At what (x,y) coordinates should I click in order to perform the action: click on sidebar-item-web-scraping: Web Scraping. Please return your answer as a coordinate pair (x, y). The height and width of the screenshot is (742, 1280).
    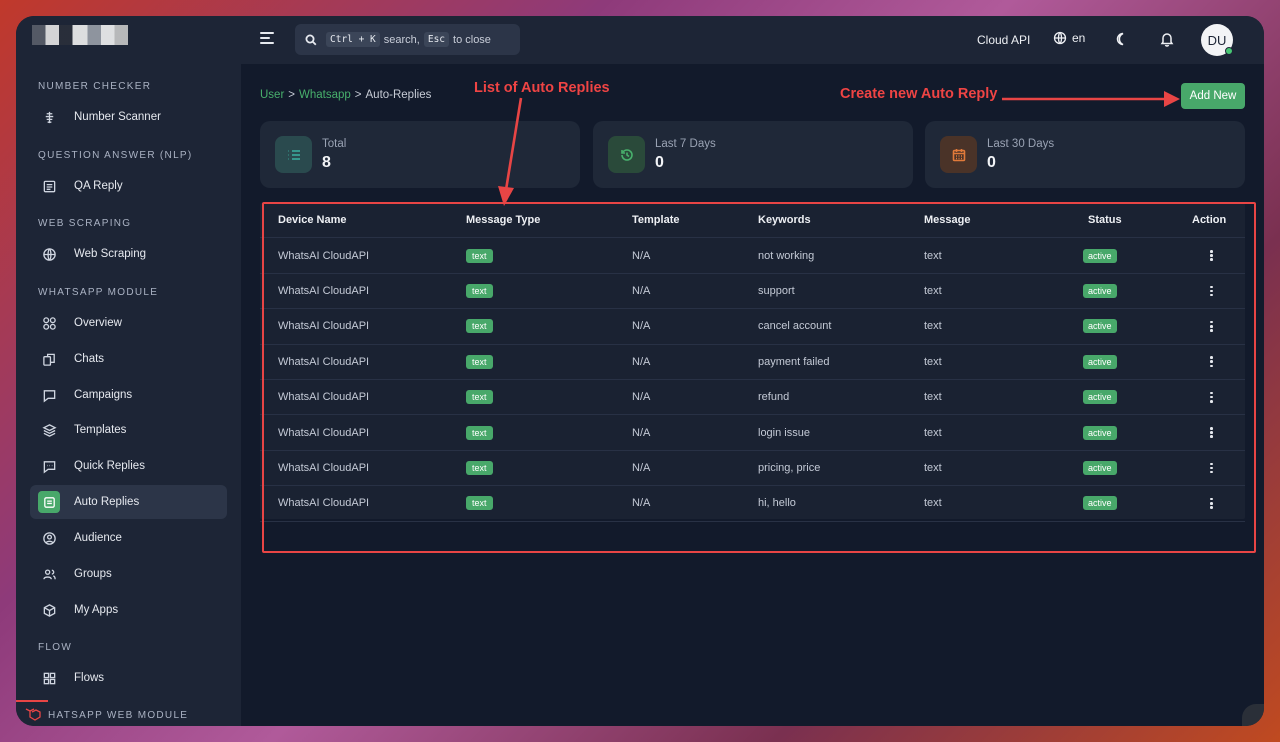
    Looking at the image, I should click on (128, 254).